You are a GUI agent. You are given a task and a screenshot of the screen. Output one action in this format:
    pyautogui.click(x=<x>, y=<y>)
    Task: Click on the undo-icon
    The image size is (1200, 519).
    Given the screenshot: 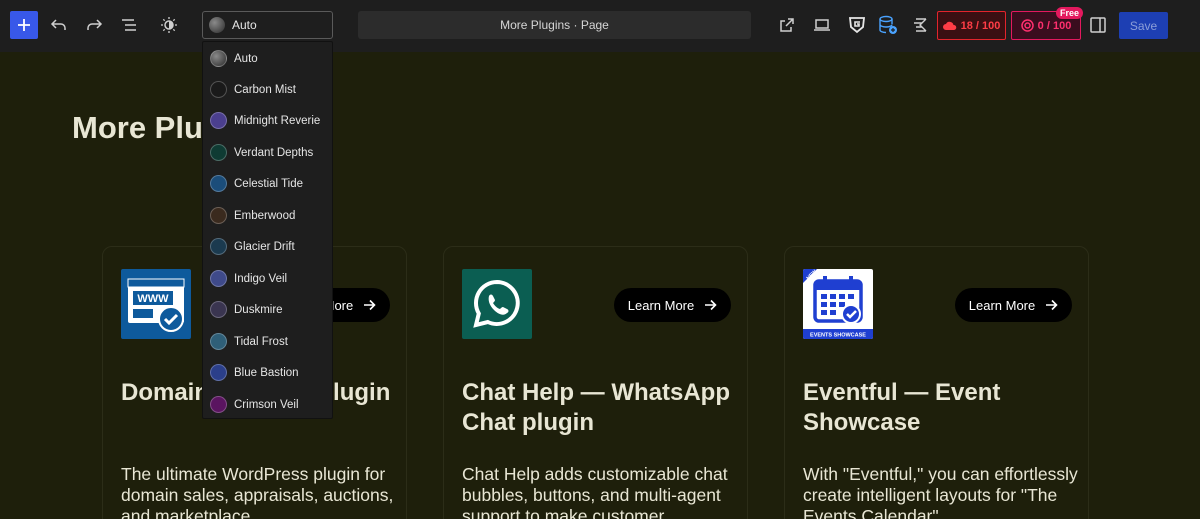 What is the action you would take?
    pyautogui.click(x=58, y=24)
    